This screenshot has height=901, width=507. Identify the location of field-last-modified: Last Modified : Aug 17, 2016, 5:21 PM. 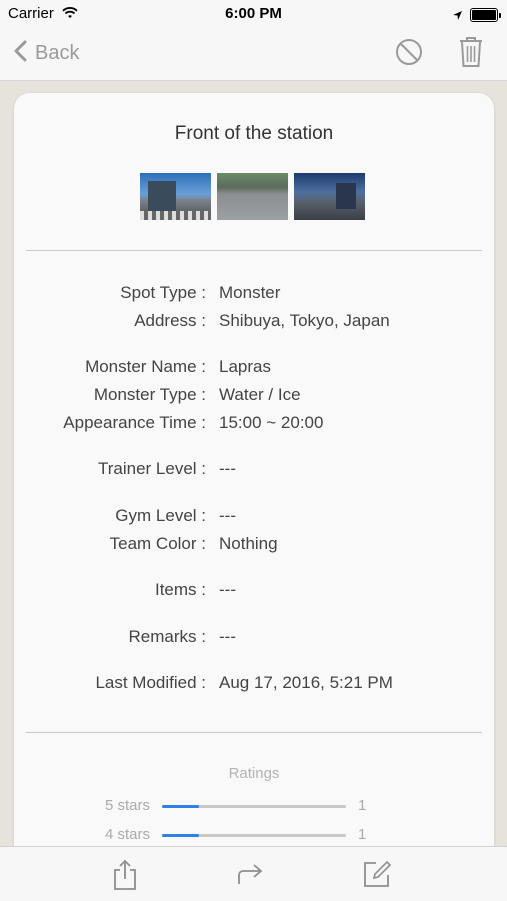
(254, 685).